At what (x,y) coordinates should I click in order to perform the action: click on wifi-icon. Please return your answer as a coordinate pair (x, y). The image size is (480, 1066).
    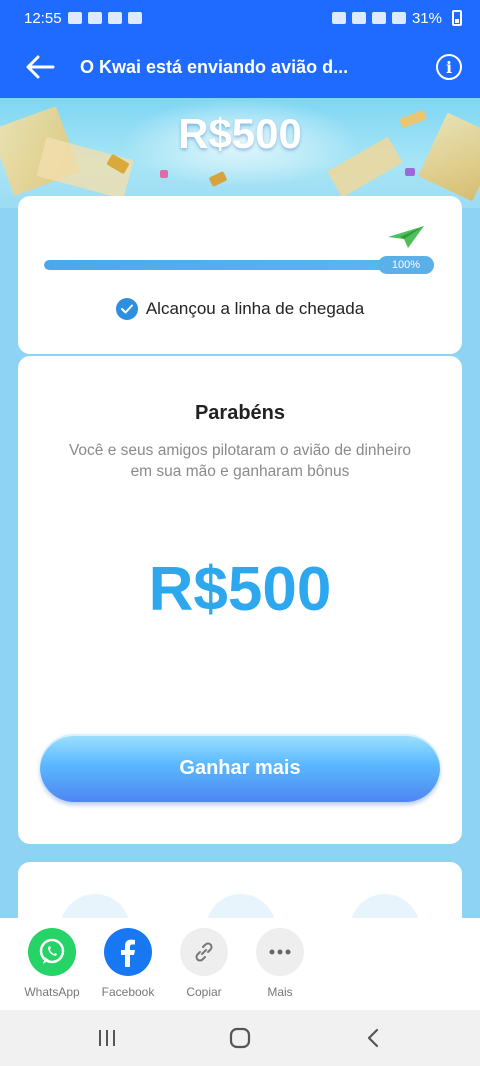
    Looking at the image, I should click on (378, 18).